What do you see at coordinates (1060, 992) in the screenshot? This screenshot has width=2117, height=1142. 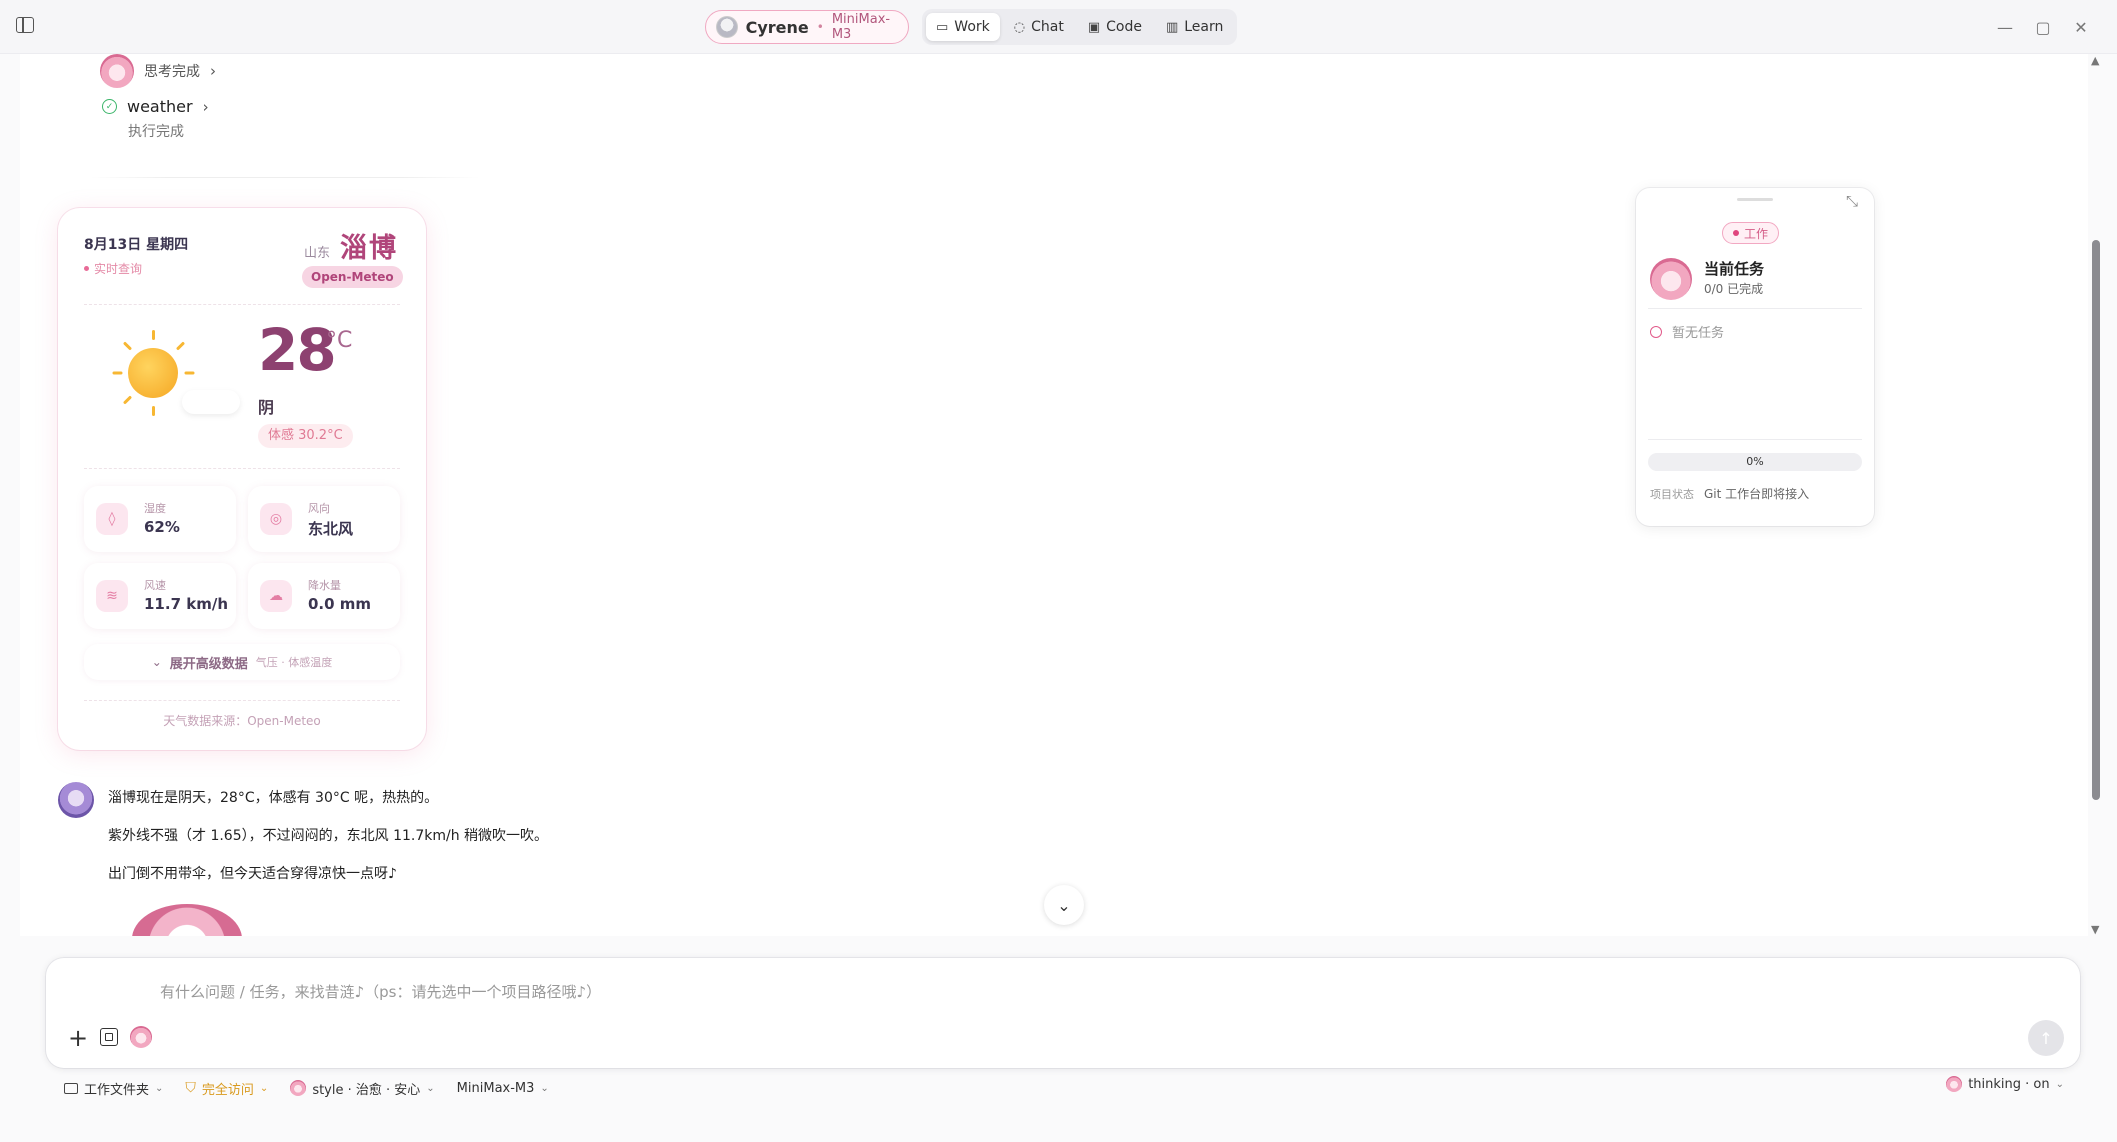 I see `message-input` at bounding box center [1060, 992].